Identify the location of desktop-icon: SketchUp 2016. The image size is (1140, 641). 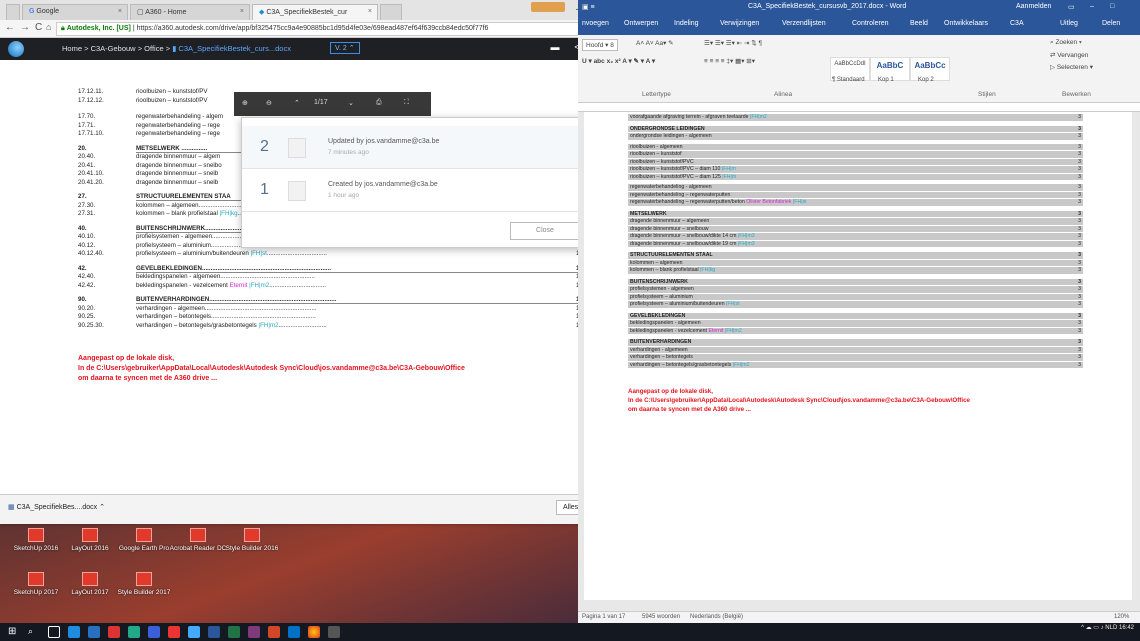
(36, 540).